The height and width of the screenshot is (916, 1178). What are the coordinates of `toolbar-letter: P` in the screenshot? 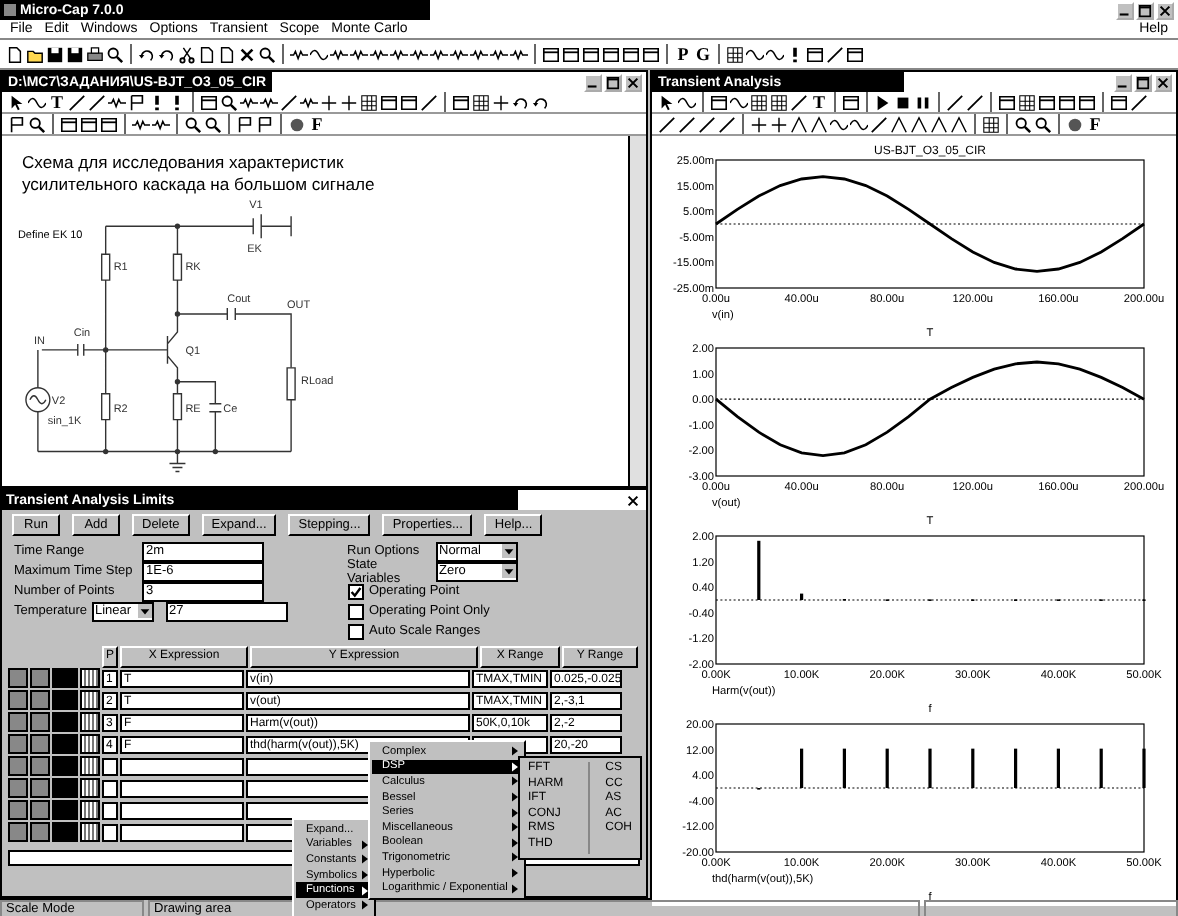 It's located at (683, 54).